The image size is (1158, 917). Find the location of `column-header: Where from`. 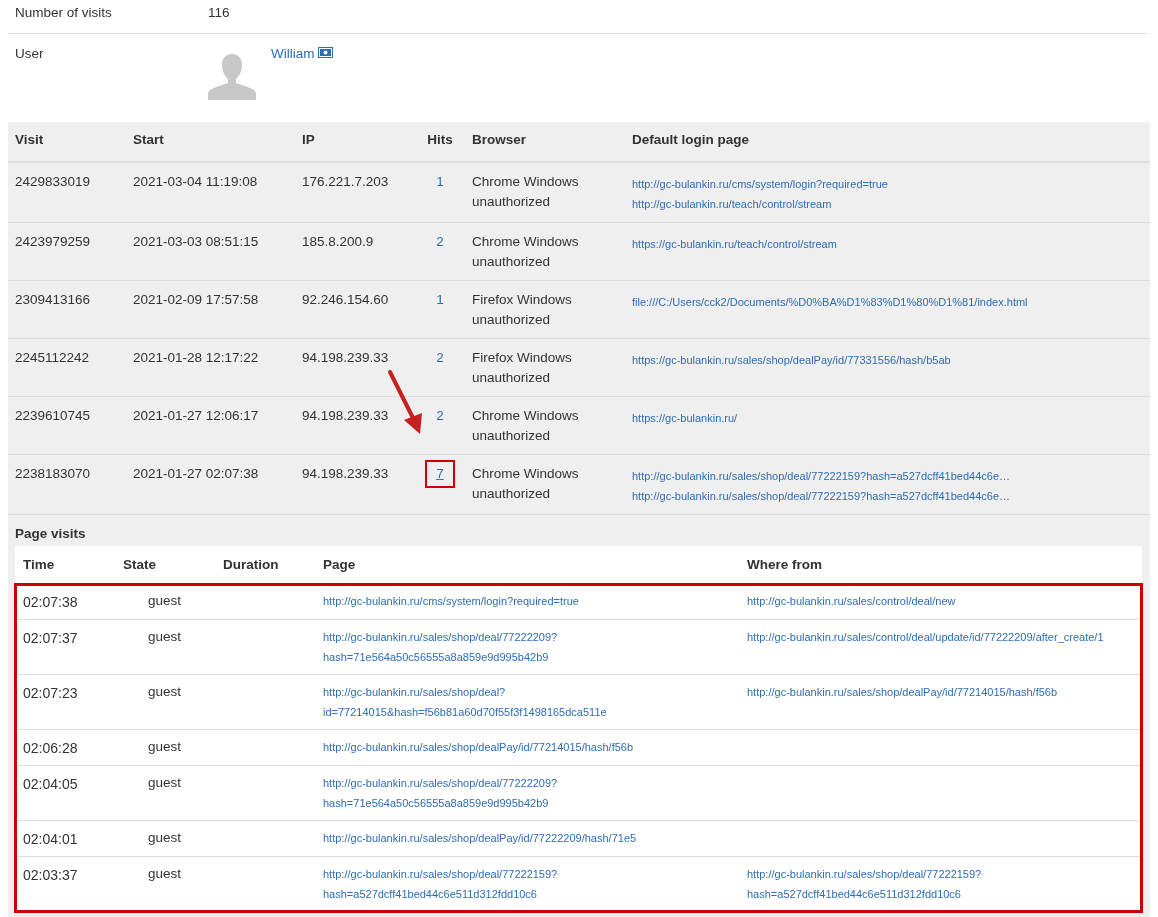

column-header: Where from is located at coordinates (940, 564).